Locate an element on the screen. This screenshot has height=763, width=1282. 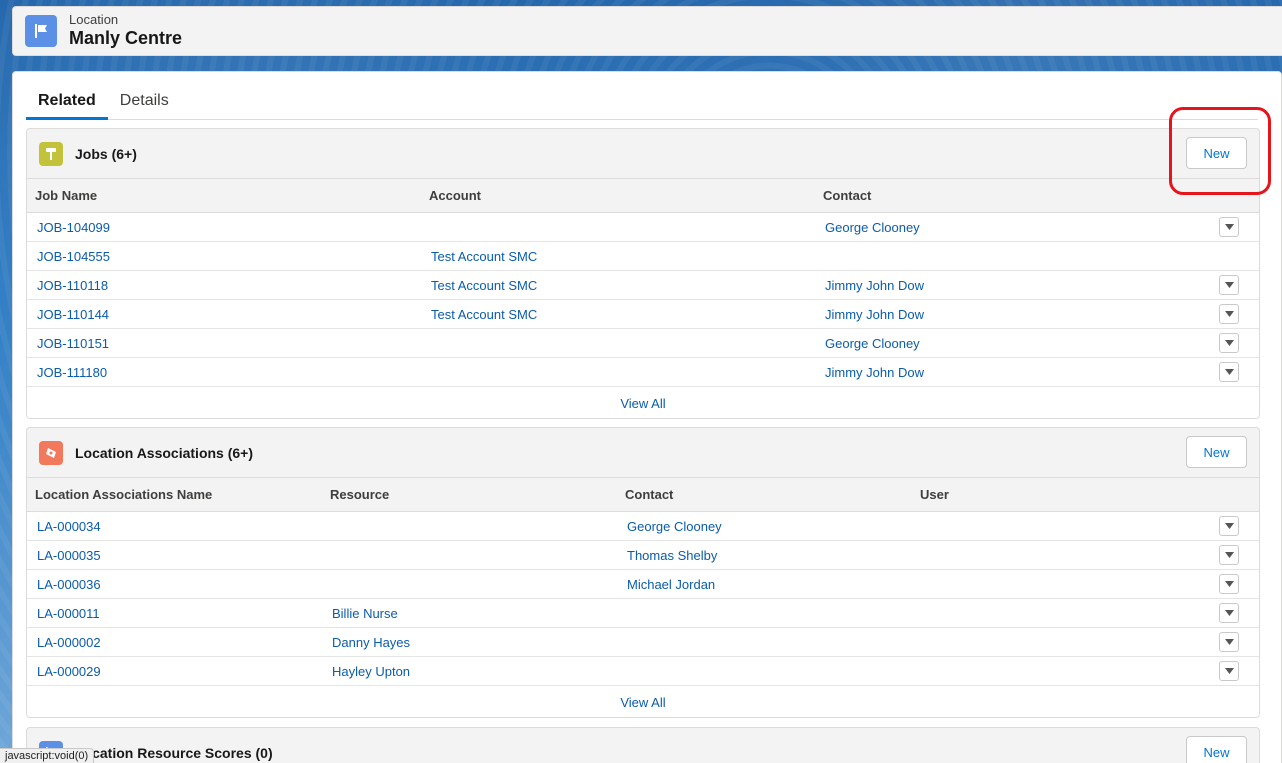
browser-status-bar: javascript:void(0) is located at coordinates (47, 755).